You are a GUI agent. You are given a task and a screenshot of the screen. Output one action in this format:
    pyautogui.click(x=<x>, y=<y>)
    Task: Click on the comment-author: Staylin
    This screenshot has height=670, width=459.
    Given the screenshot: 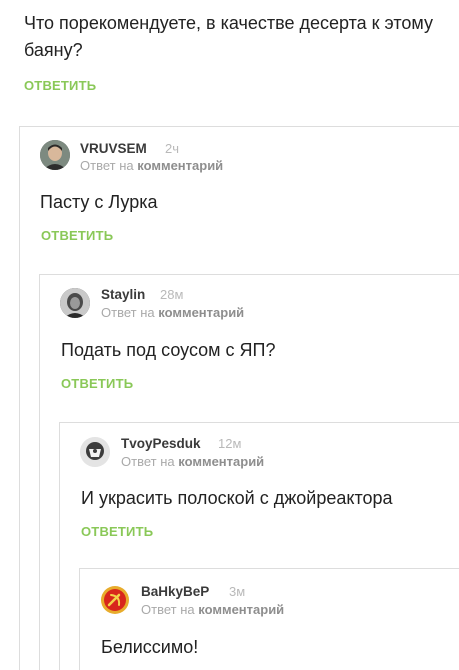 What is the action you would take?
    pyautogui.click(x=123, y=294)
    